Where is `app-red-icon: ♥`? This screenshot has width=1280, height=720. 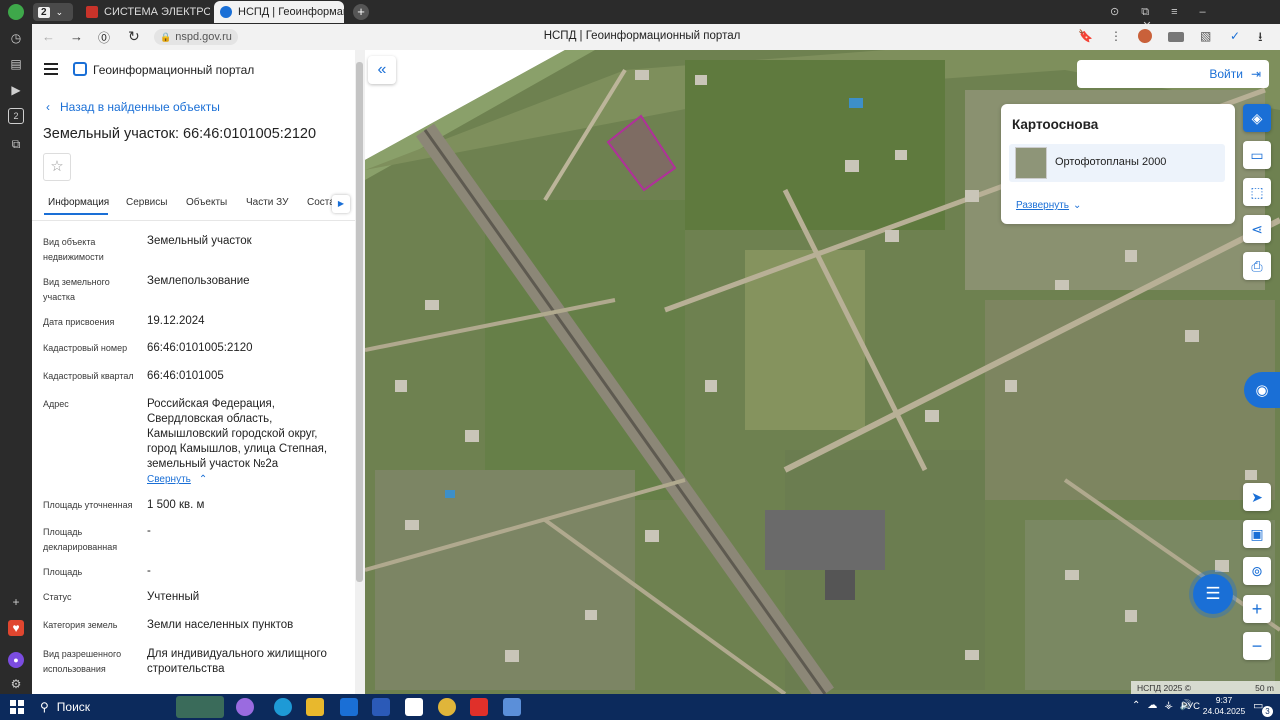 app-red-icon: ♥ is located at coordinates (16, 628).